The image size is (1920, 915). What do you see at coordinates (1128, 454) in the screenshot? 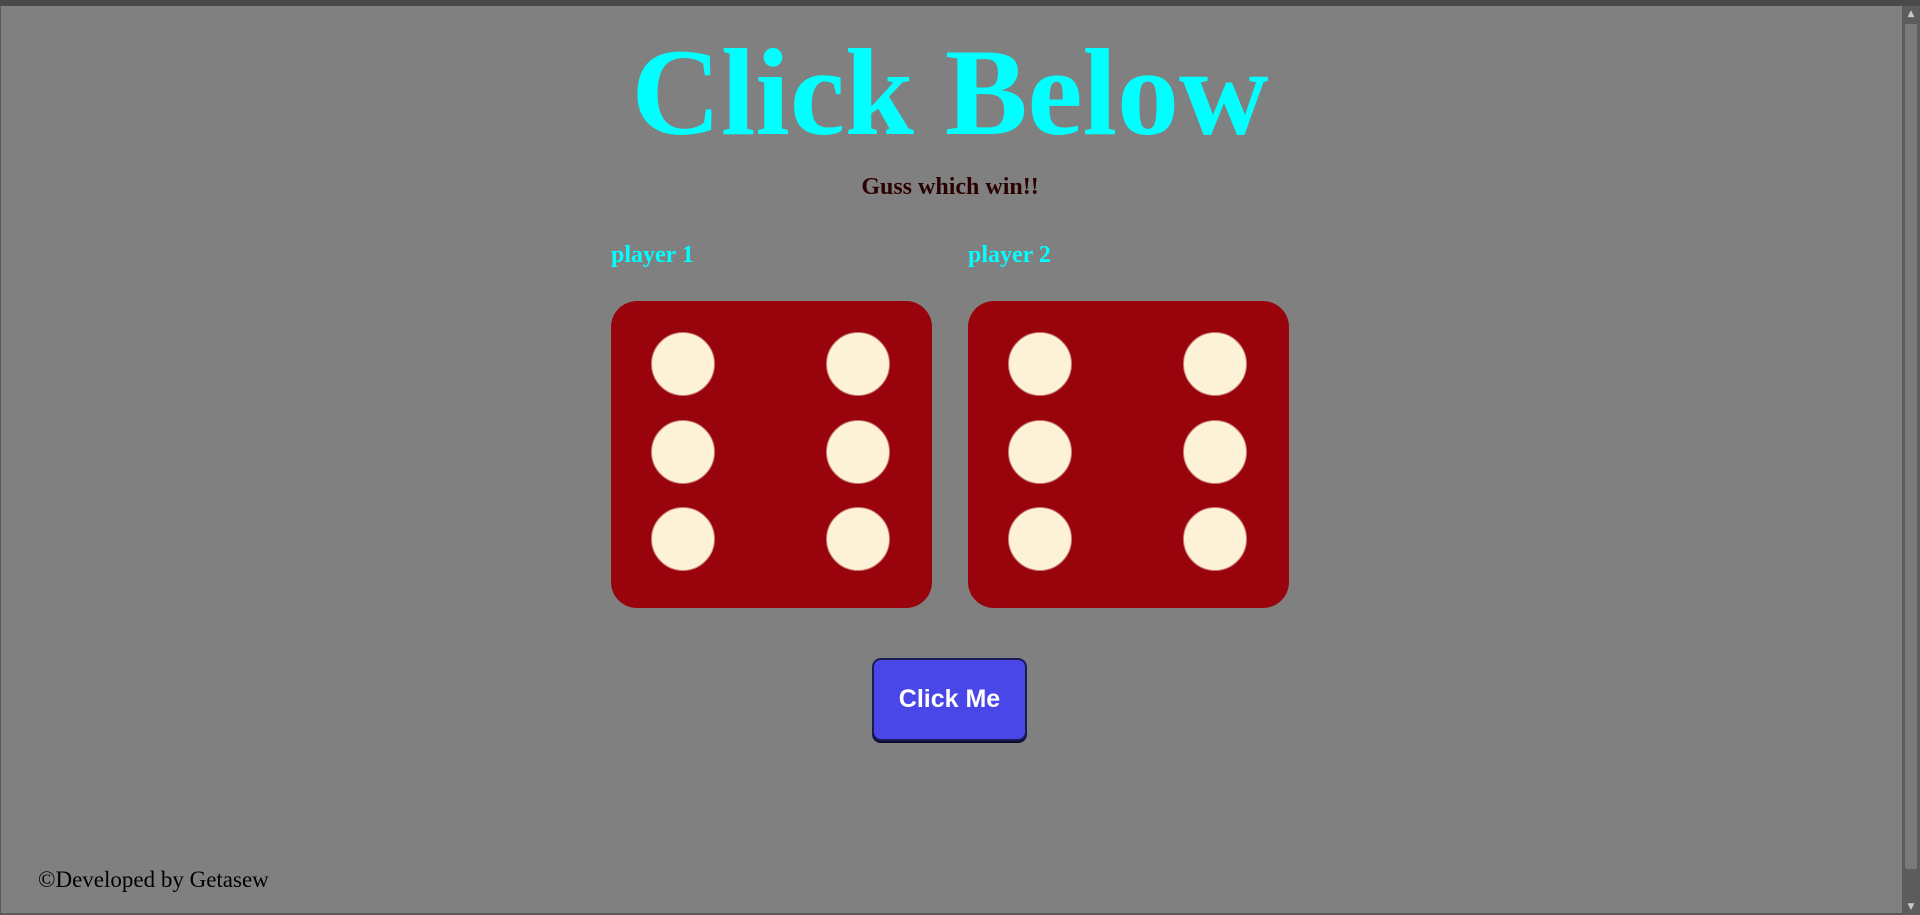
I see `player-2-die` at bounding box center [1128, 454].